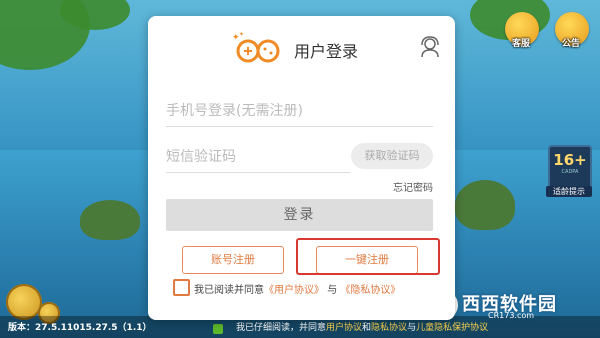  I want to click on get-code-button: 获取验证码, so click(392, 156).